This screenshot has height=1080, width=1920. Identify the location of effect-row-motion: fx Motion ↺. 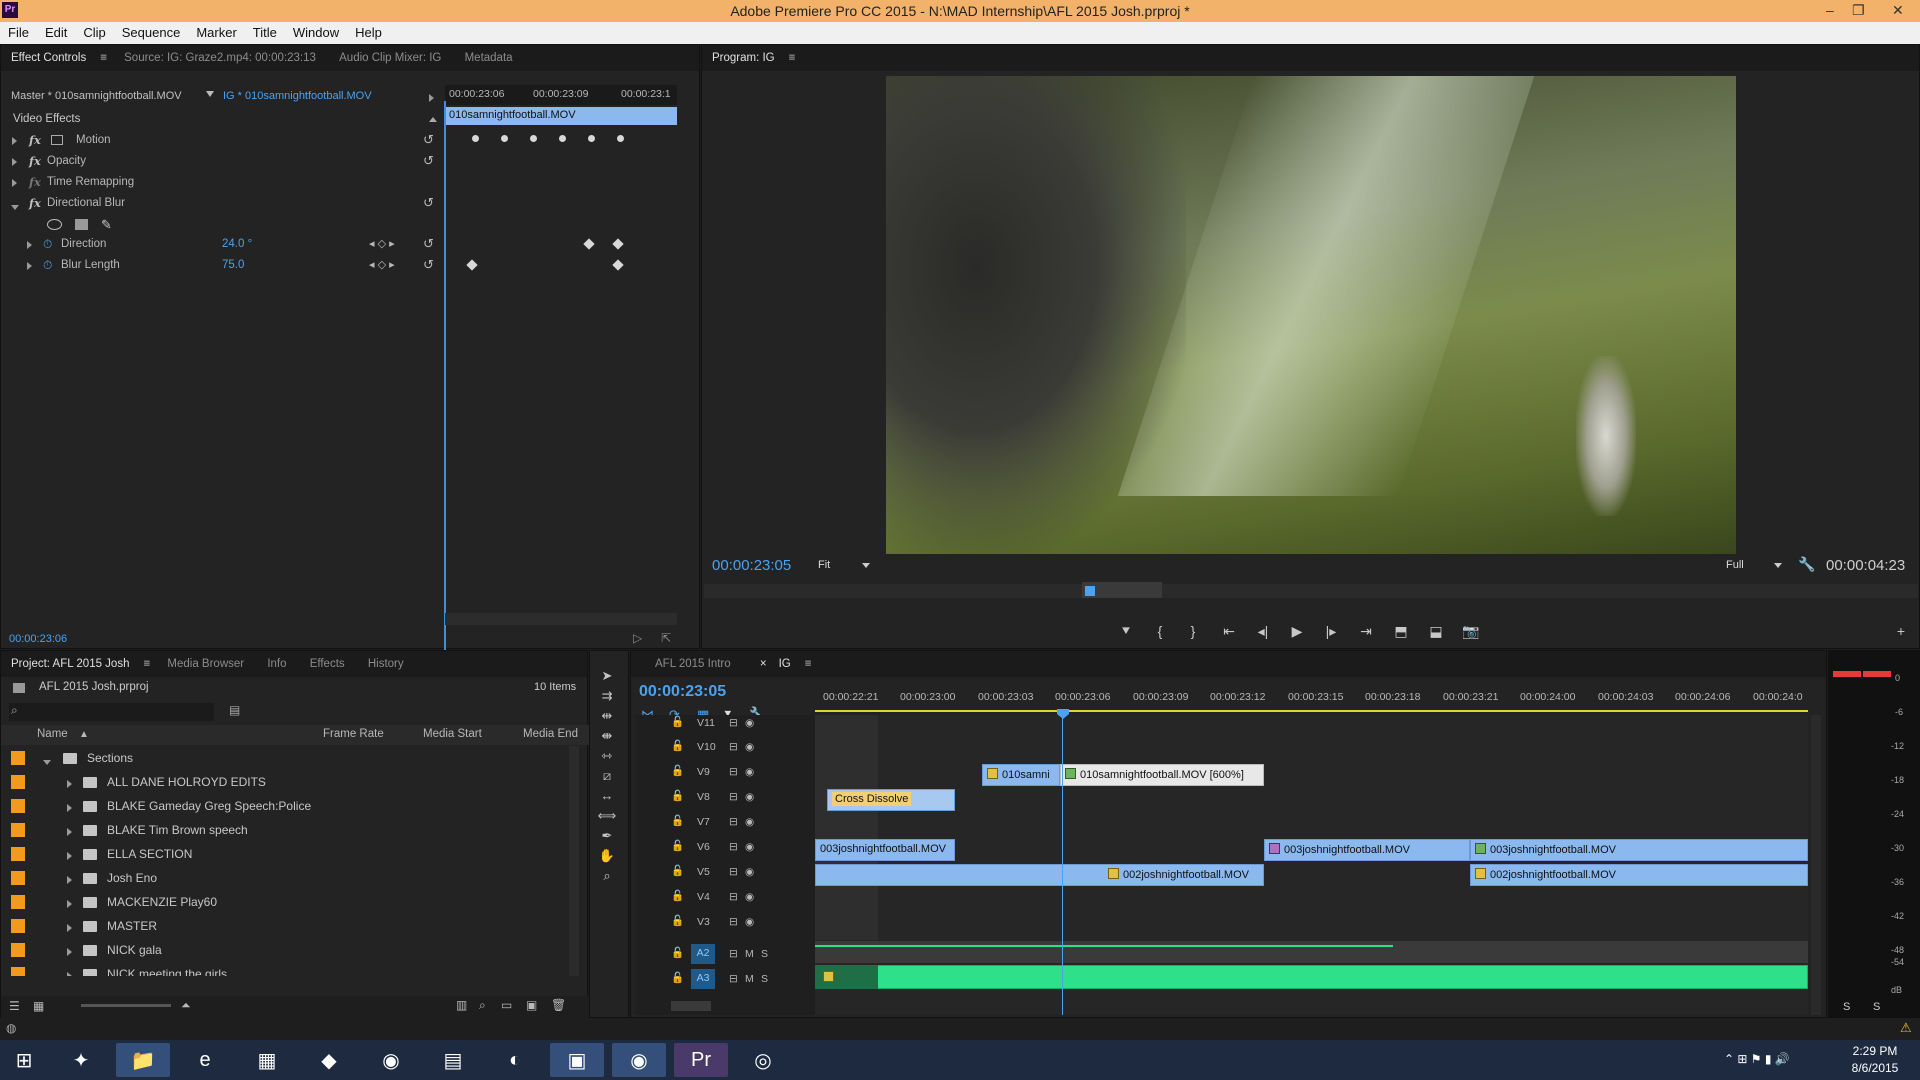
(350, 141).